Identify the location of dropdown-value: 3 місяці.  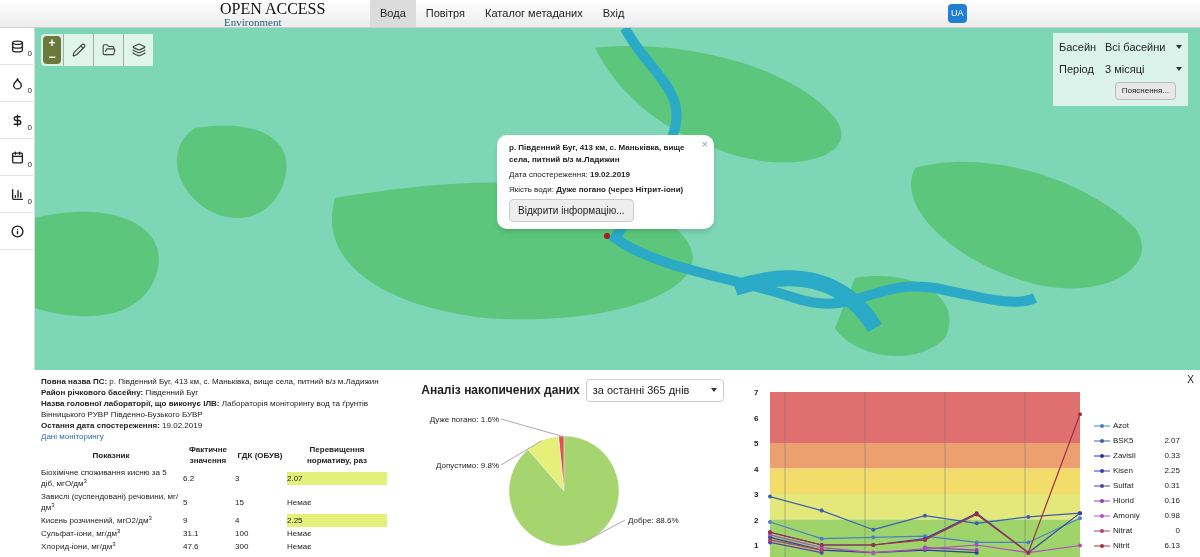
(1125, 69).